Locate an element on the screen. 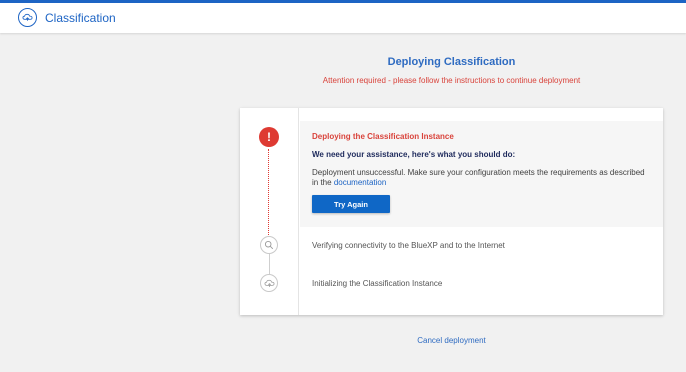 The width and height of the screenshot is (686, 372). top-bar: Classification is located at coordinates (343, 16).